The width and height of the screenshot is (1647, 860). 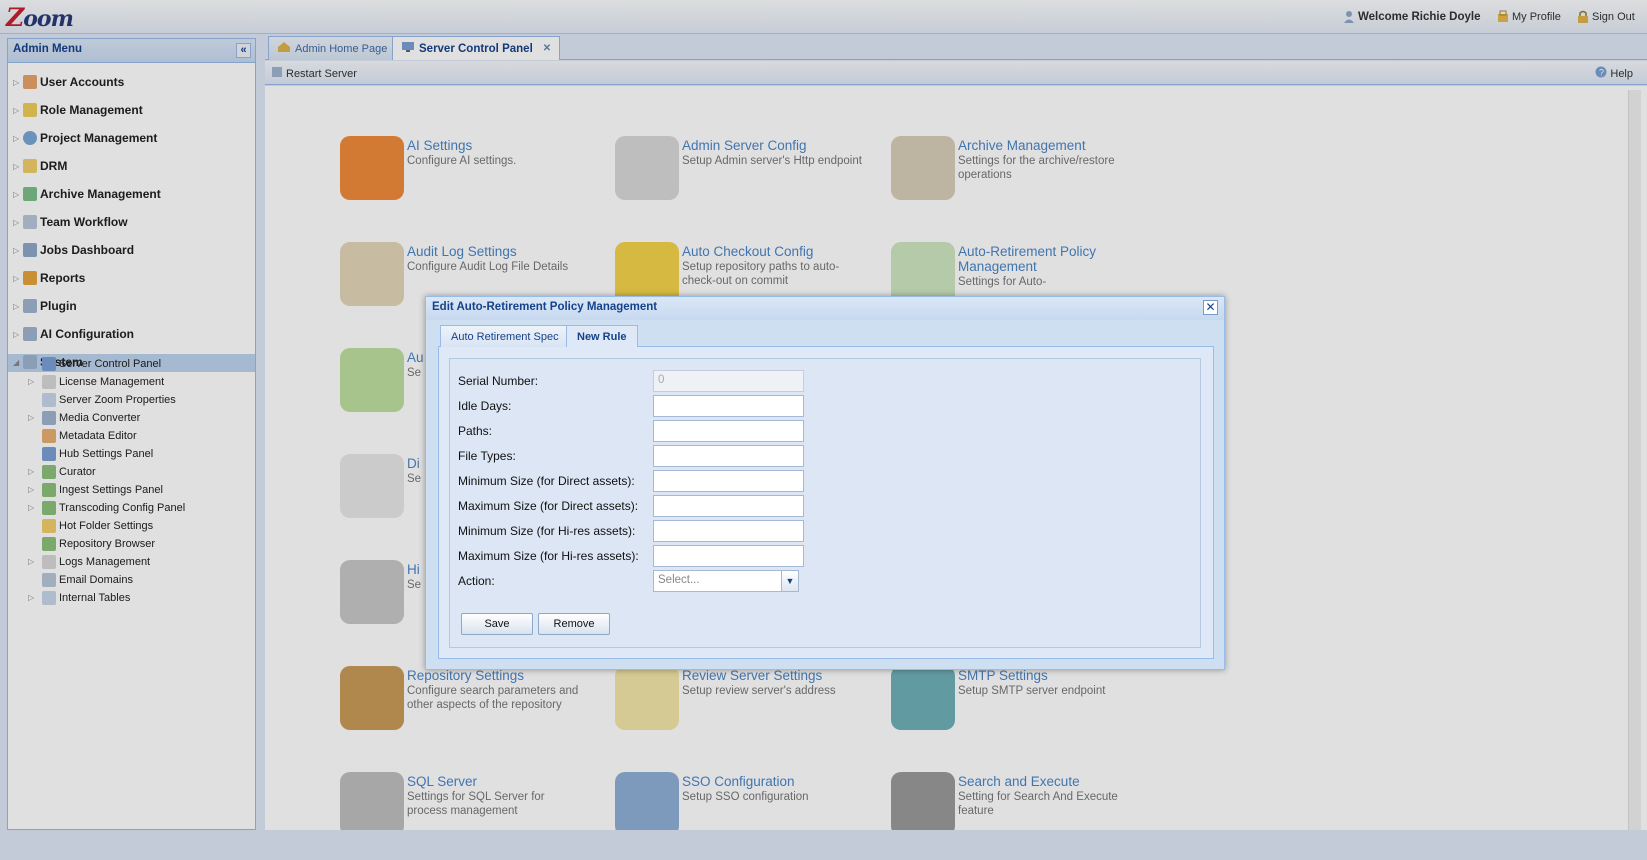 What do you see at coordinates (650, 531) in the screenshot?
I see `min-size-hires-row: Minimum Size (for Hi-res assets):` at bounding box center [650, 531].